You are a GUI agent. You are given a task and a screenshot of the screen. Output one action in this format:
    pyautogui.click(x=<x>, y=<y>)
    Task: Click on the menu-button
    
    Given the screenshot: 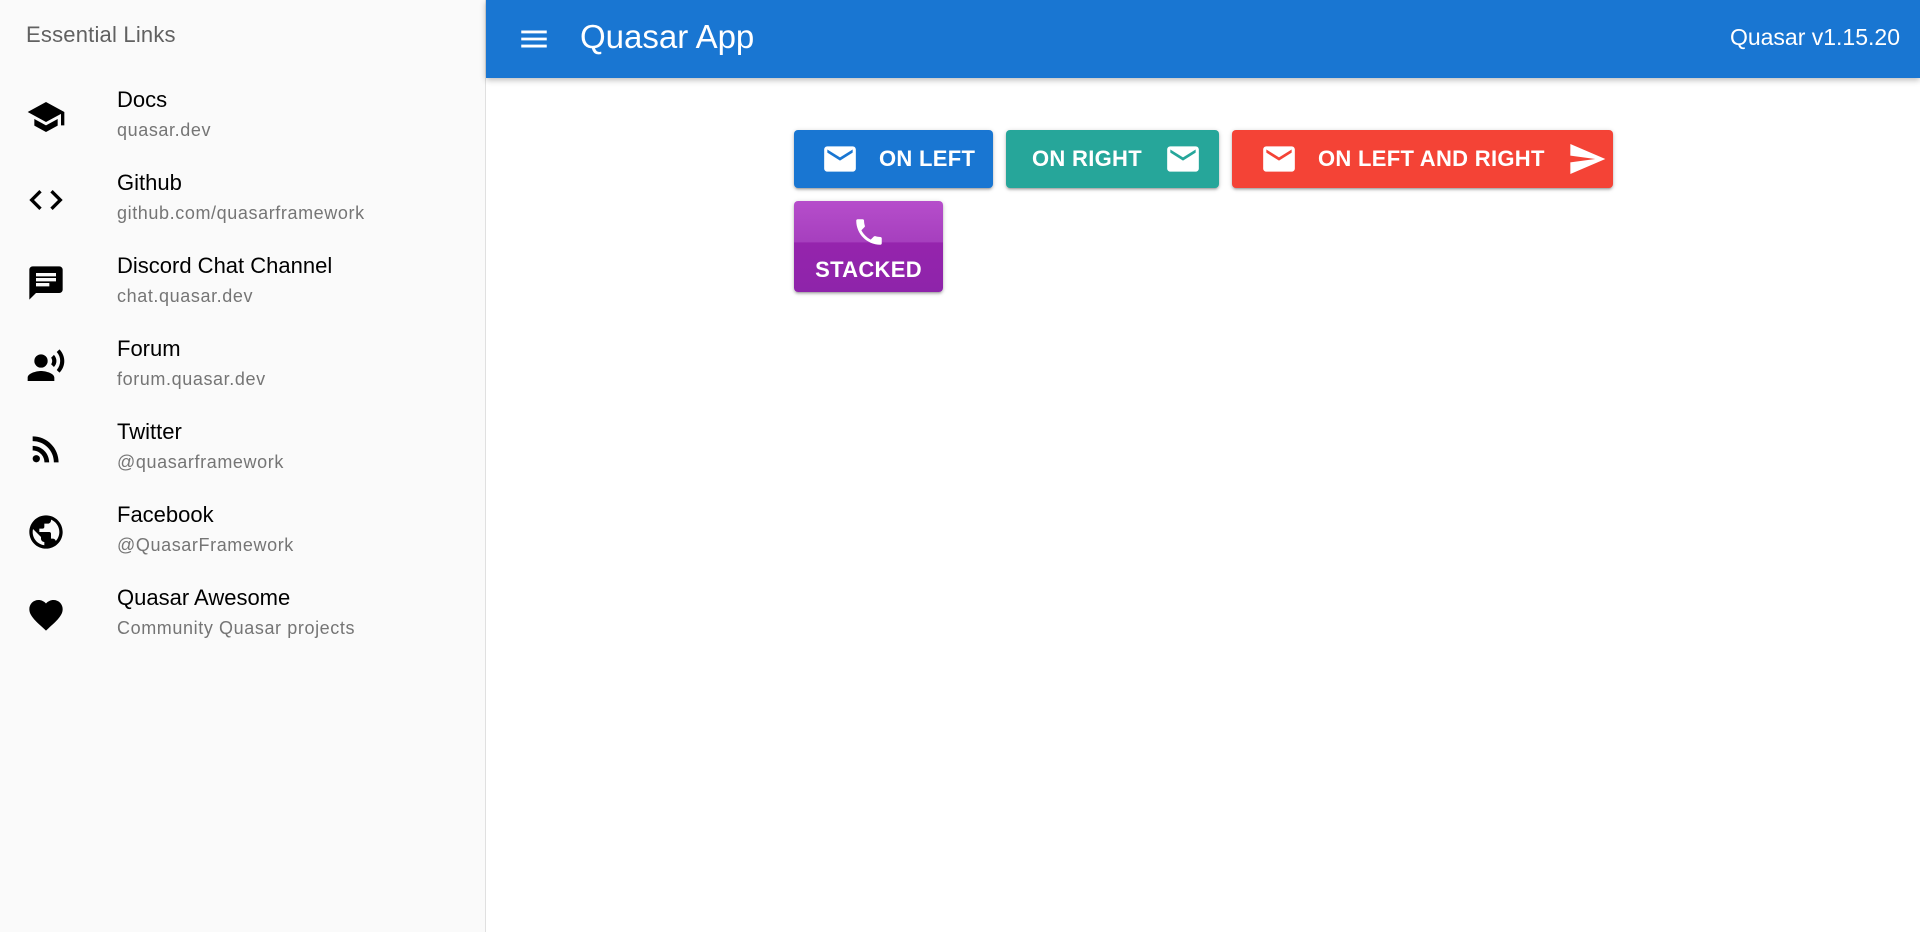 What is the action you would take?
    pyautogui.click(x=534, y=39)
    